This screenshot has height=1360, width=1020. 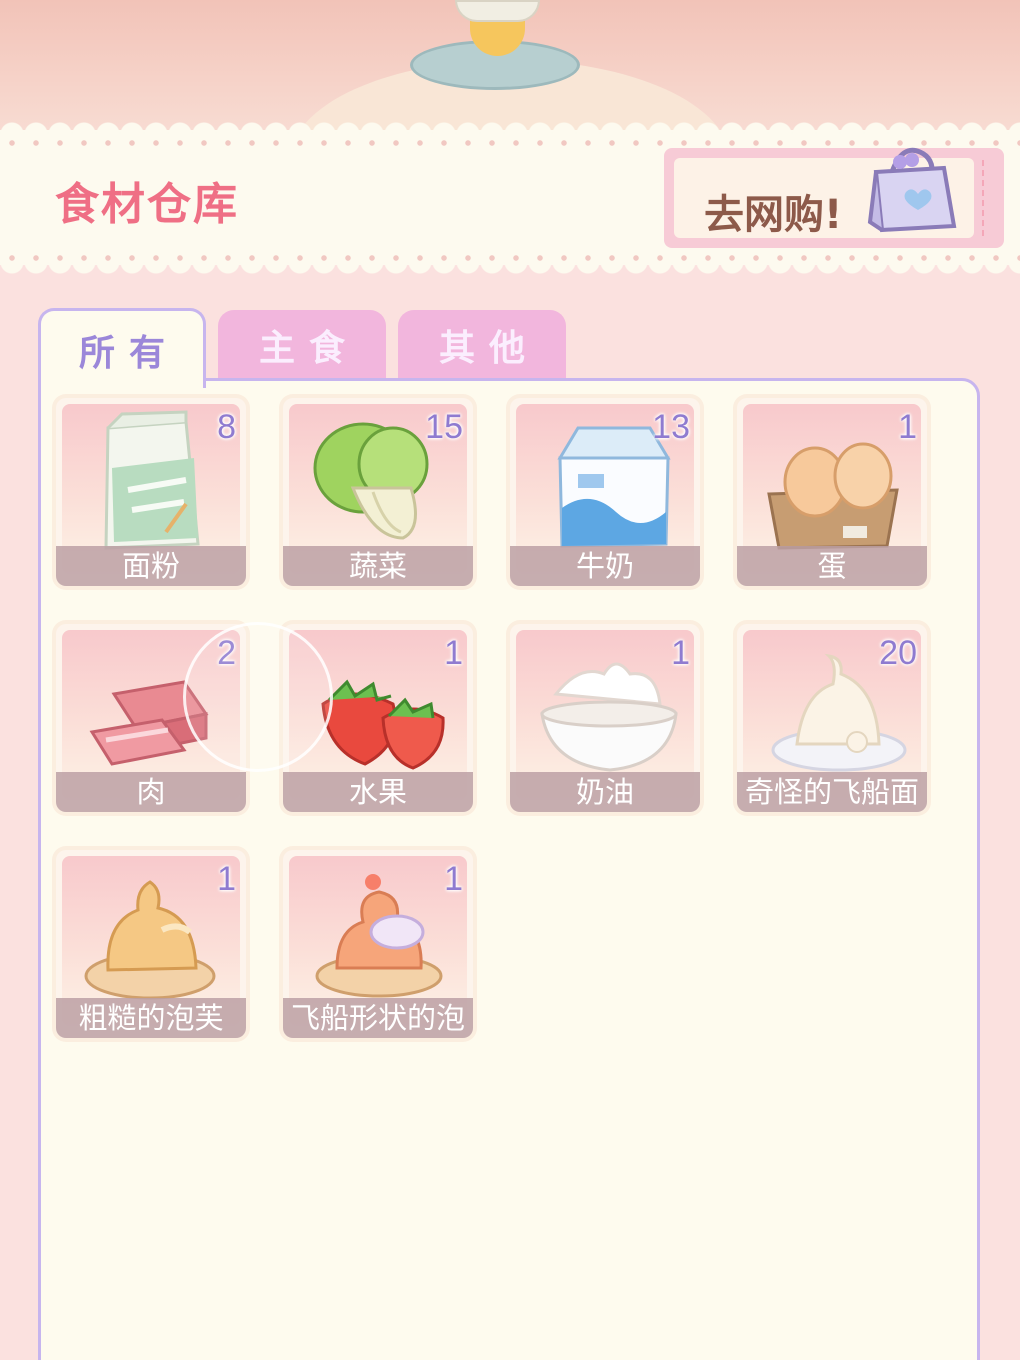 I want to click on dome-stem, so click(x=497, y=11).